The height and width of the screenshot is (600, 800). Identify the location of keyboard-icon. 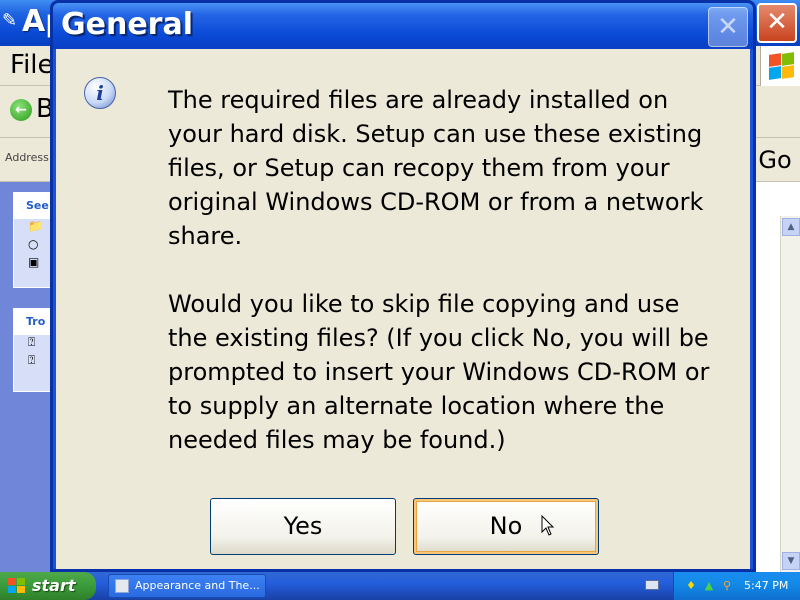
(652, 585).